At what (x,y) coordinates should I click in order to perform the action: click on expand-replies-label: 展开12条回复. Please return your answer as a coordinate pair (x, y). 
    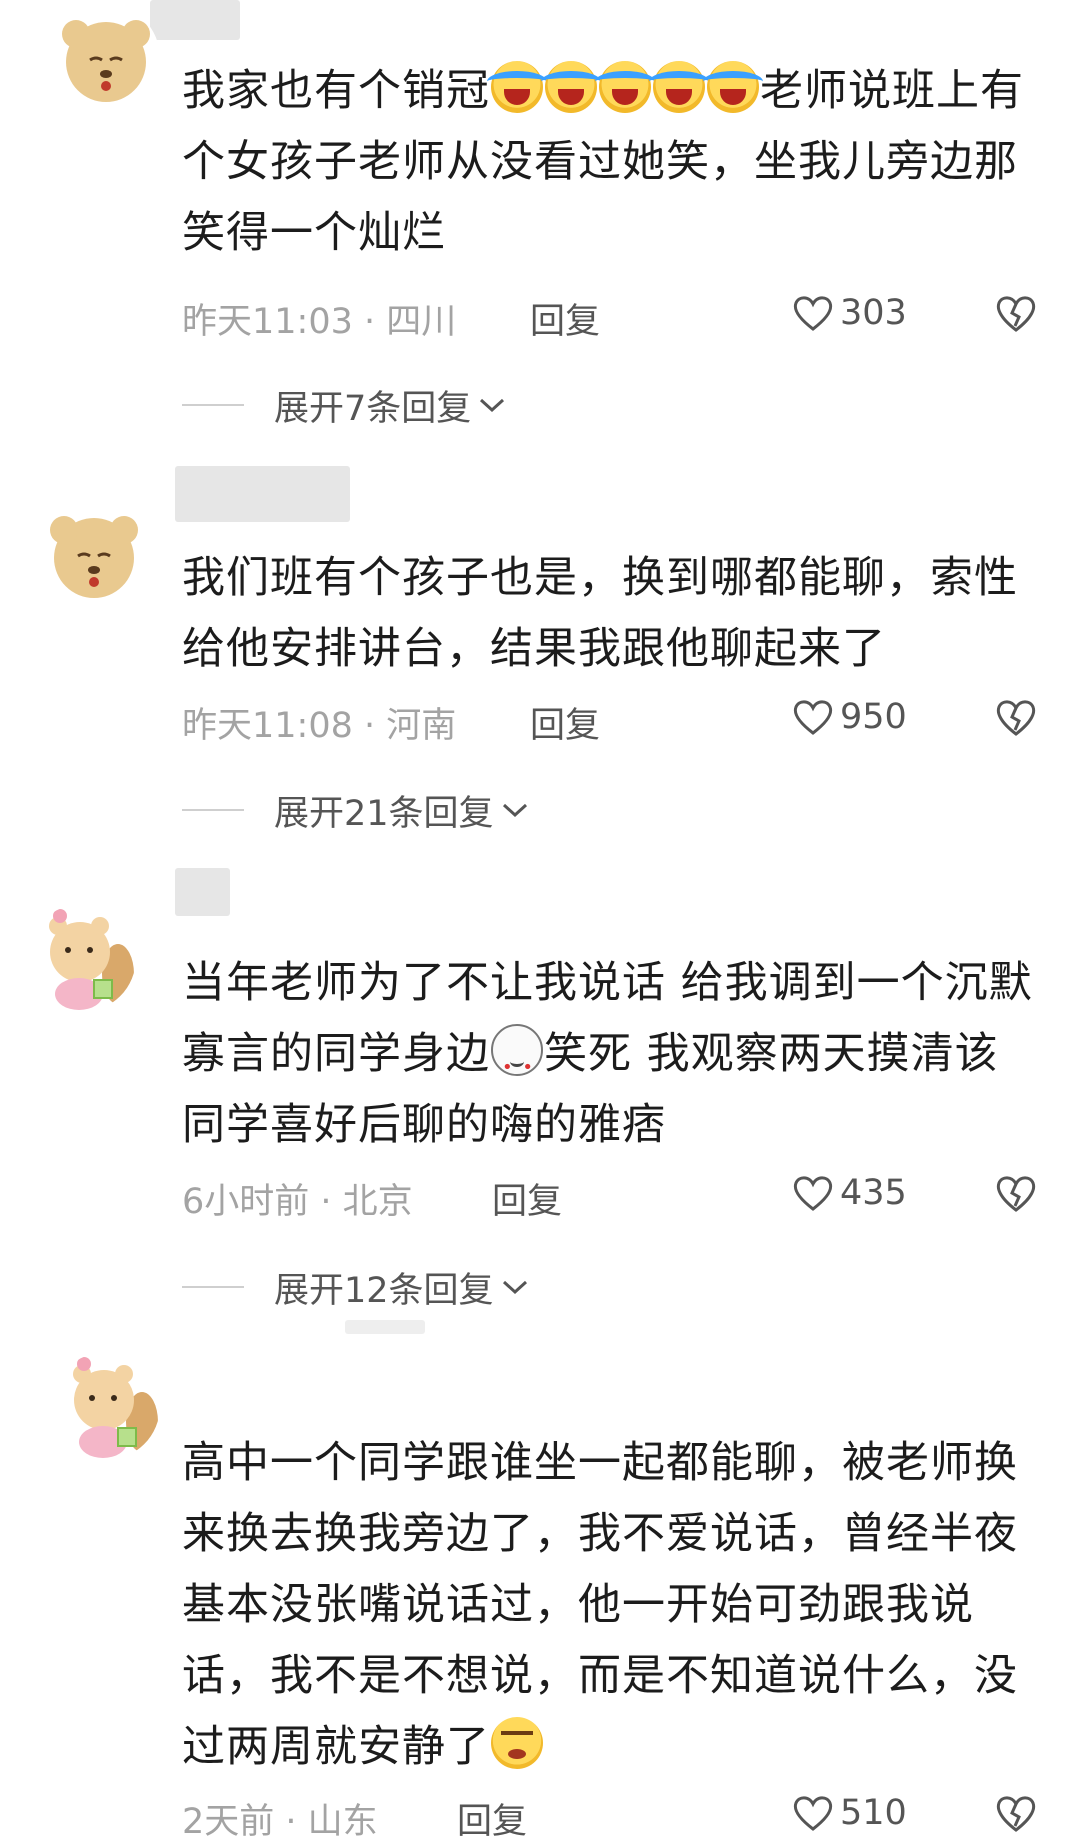
    Looking at the image, I should click on (384, 1290).